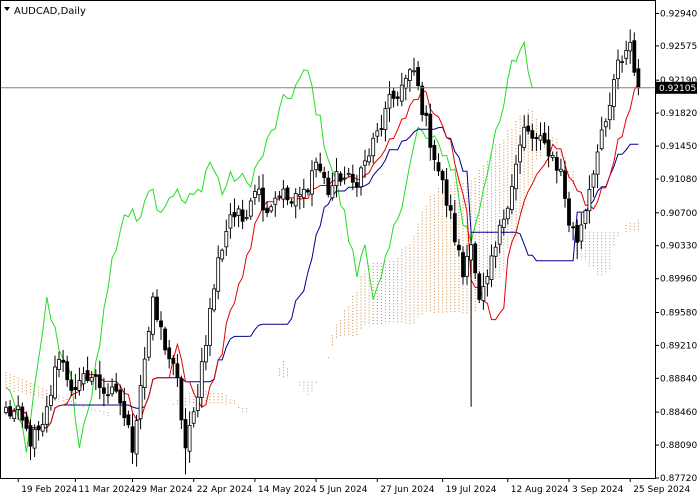 The image size is (700, 500). Describe the element at coordinates (49, 490) in the screenshot. I see `x-tick-label: 19 Feb 2024` at that location.